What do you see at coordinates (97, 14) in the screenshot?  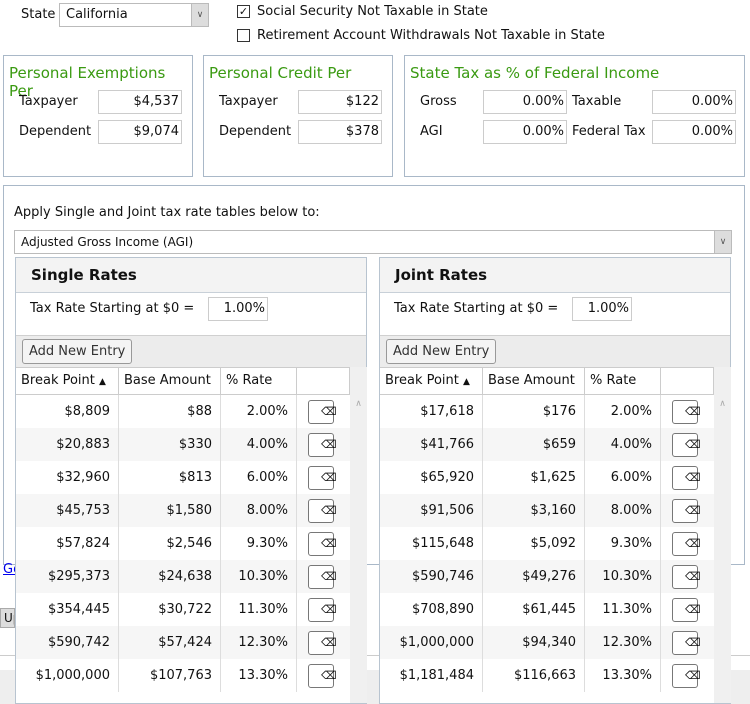 I see `state-value: California` at bounding box center [97, 14].